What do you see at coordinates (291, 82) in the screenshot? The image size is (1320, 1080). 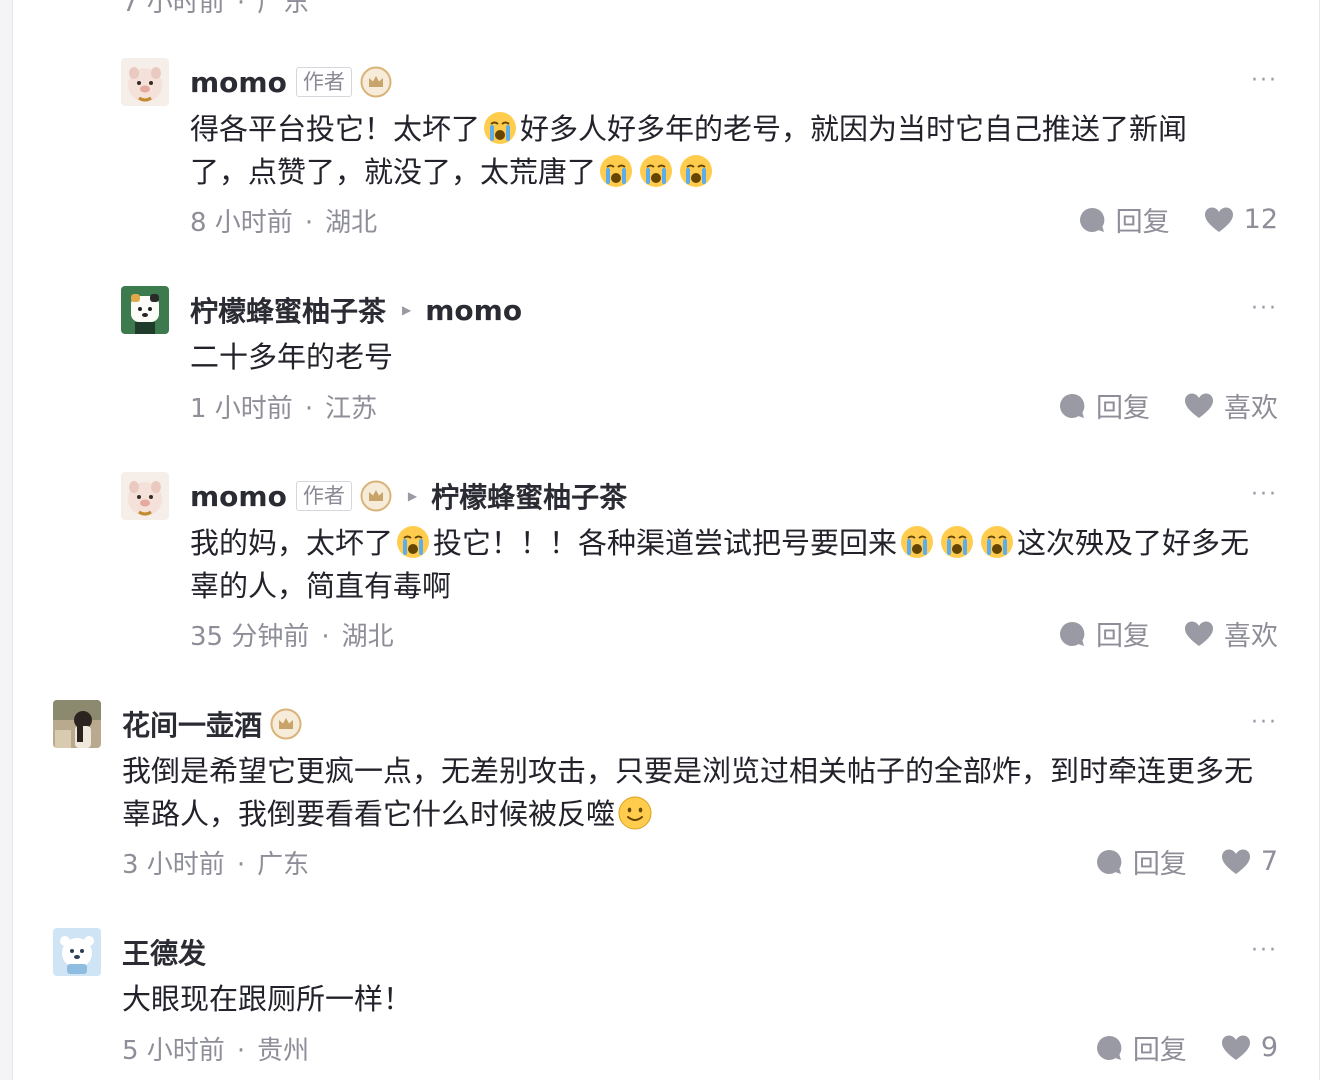 I see `comment-header: momo 作者` at bounding box center [291, 82].